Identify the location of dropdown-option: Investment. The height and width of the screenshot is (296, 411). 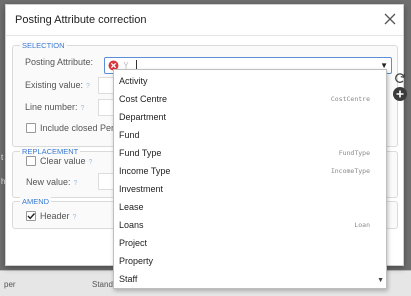
(245, 189).